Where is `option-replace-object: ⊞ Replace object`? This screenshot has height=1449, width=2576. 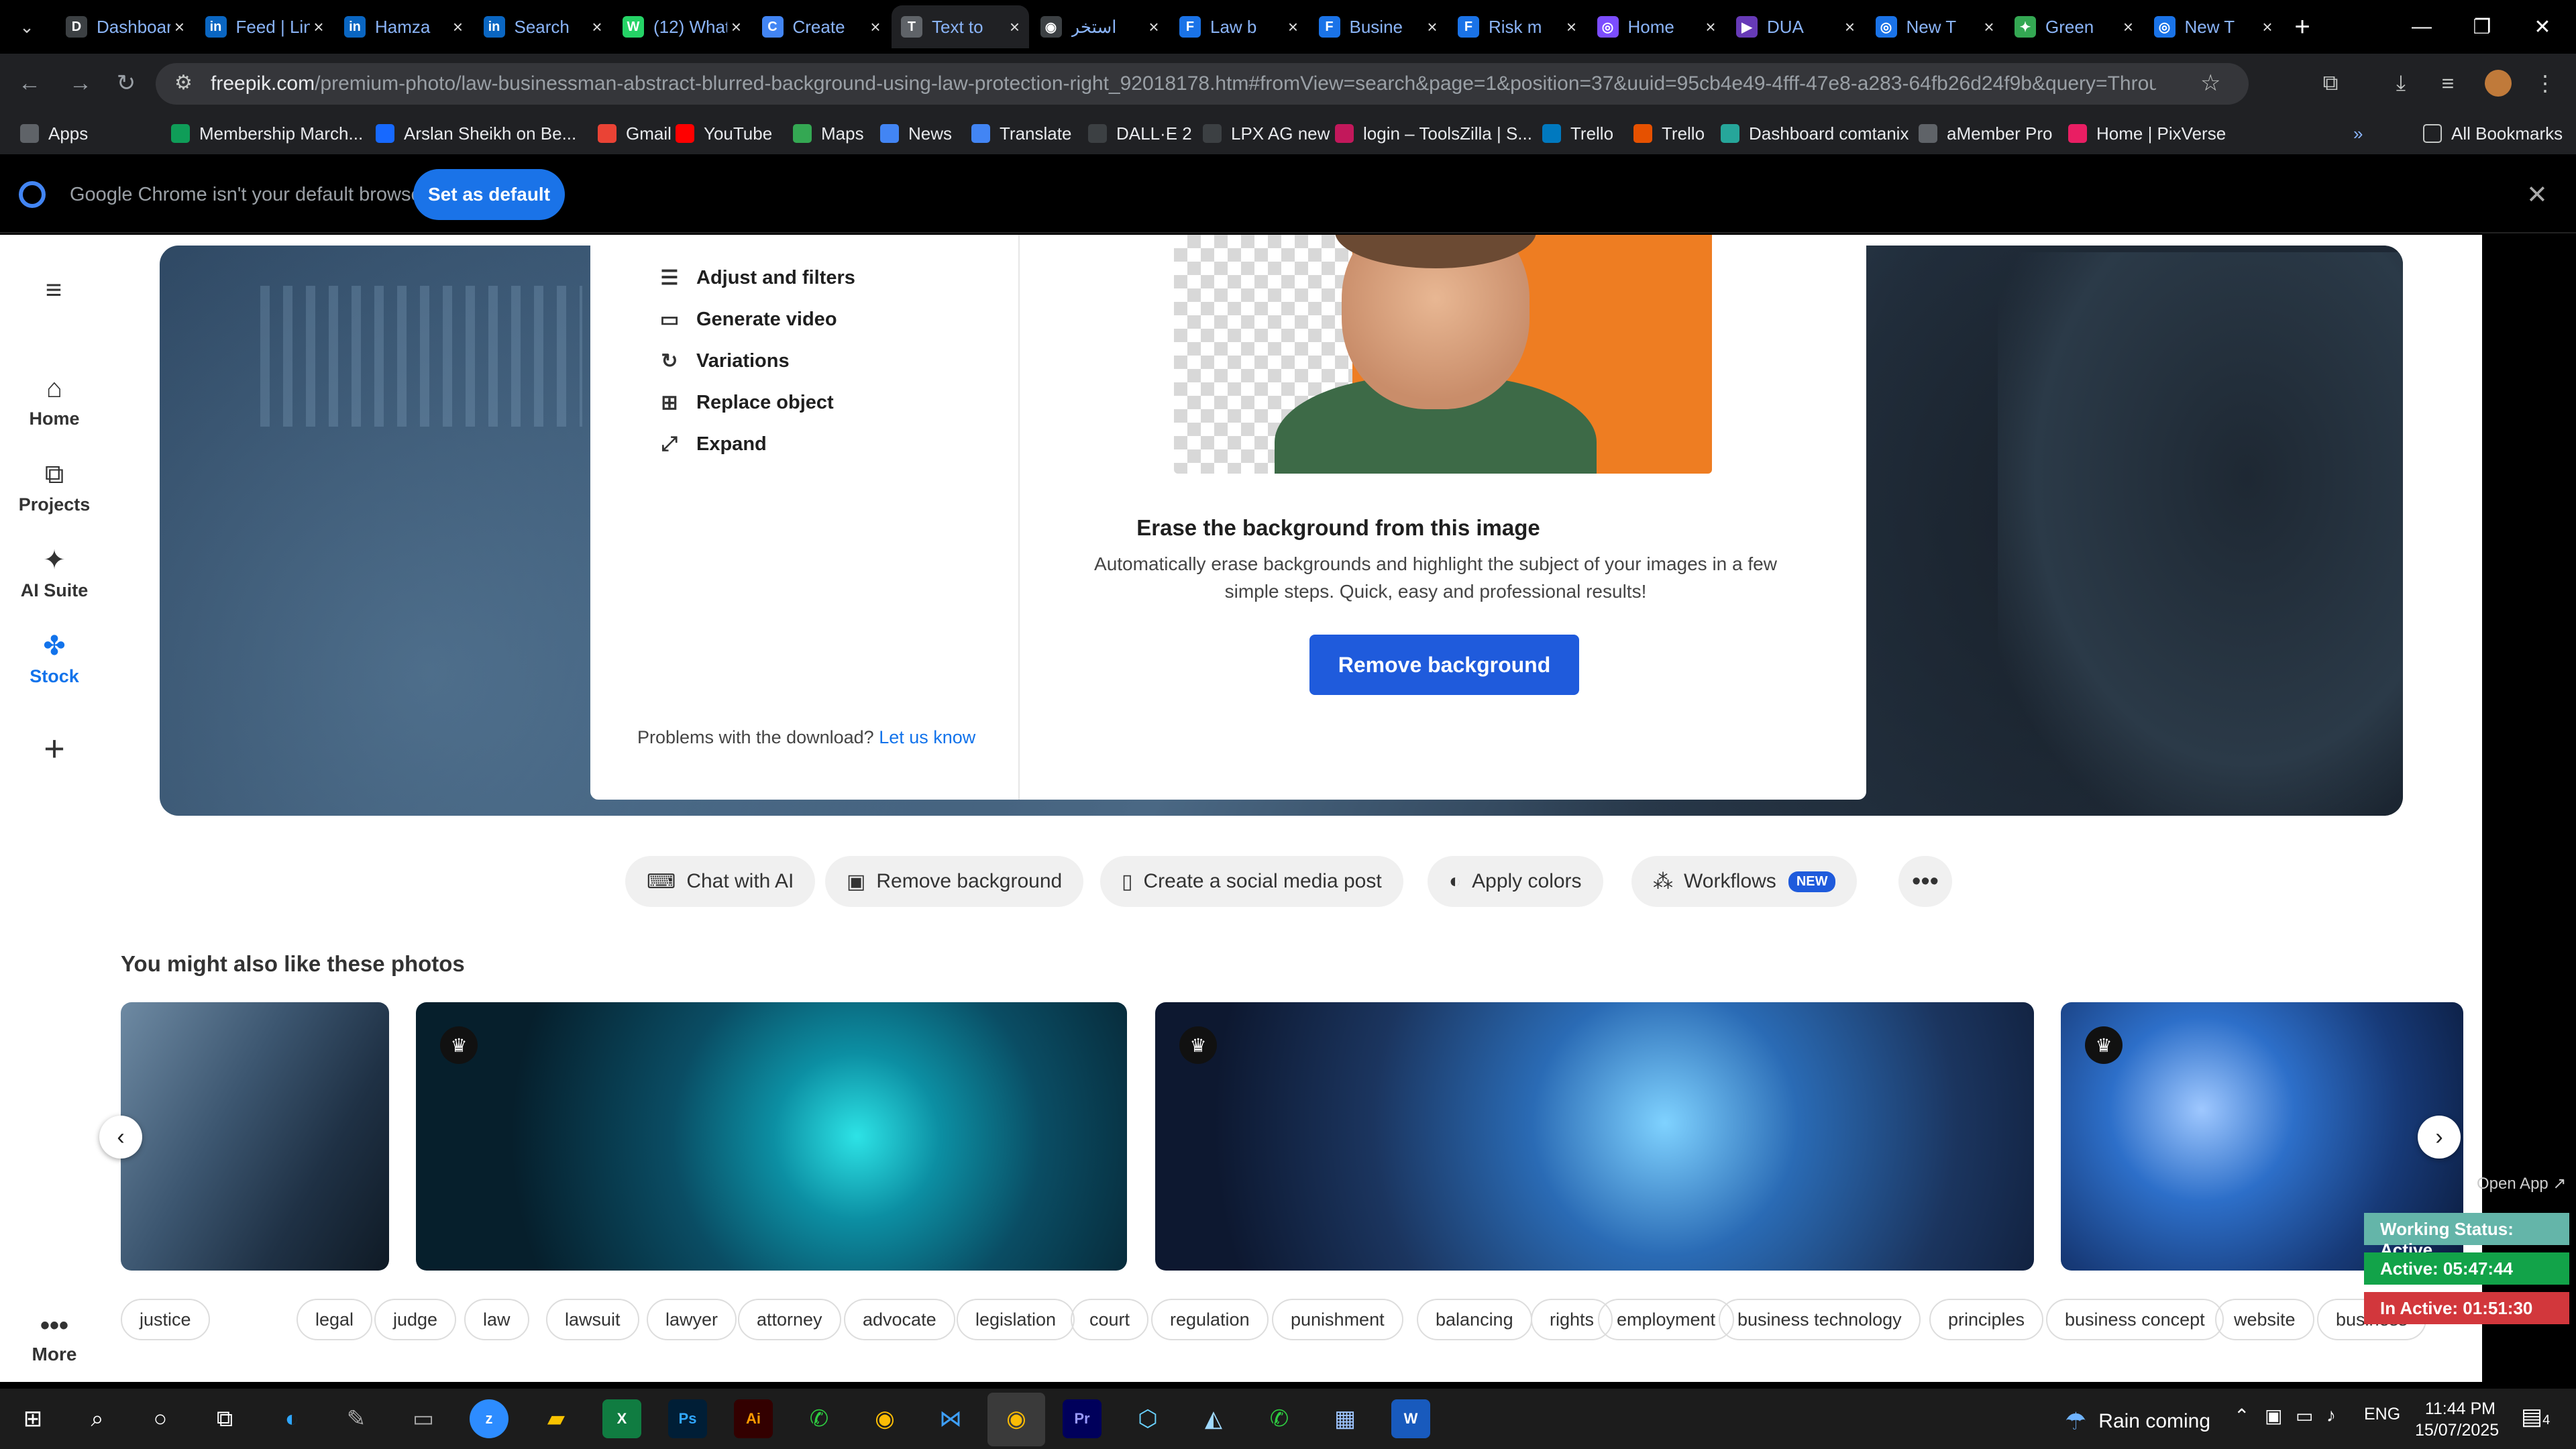 option-replace-object: ⊞ Replace object is located at coordinates (745, 402).